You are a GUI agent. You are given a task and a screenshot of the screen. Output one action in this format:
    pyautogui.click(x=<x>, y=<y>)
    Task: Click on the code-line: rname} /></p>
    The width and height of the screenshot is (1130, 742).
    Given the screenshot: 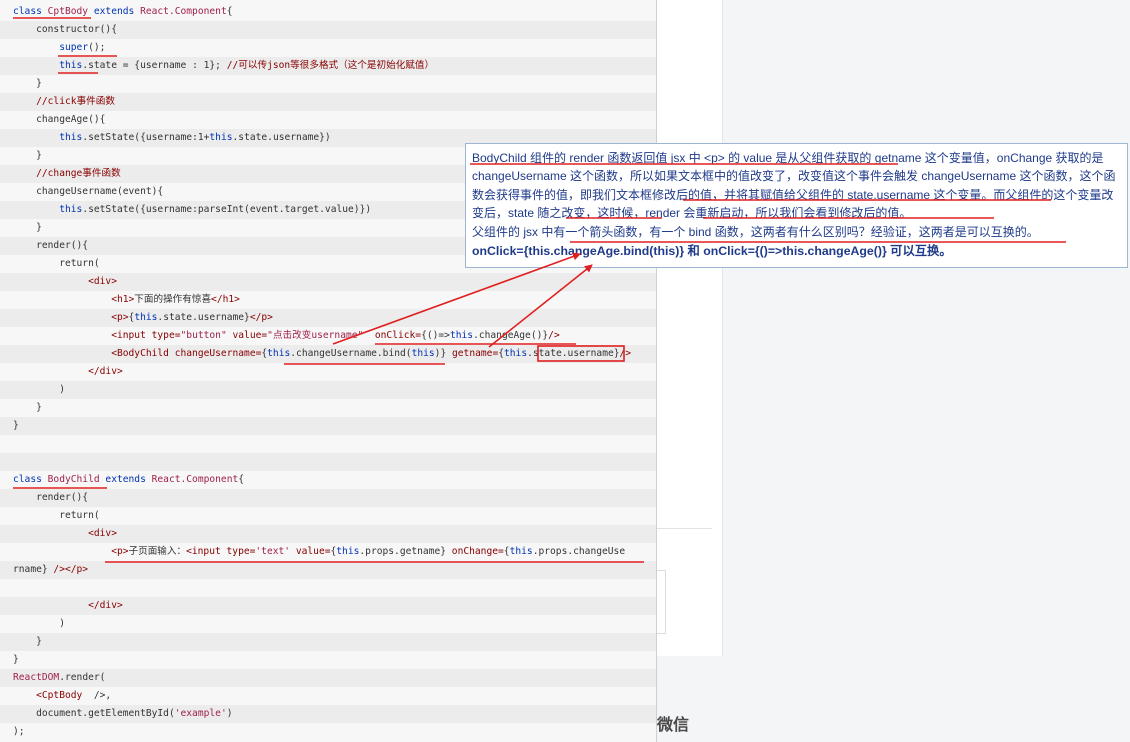 What is the action you would take?
    pyautogui.click(x=328, y=570)
    